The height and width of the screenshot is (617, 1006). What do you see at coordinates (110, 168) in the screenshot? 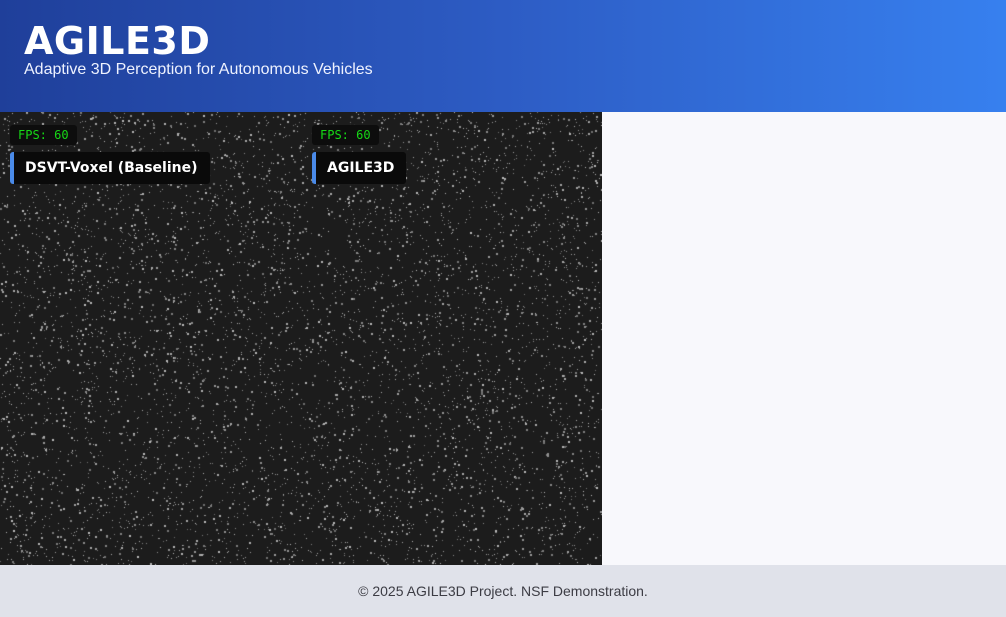
I see `baseline-model-label: DSVT-Voxel (Baseline)` at bounding box center [110, 168].